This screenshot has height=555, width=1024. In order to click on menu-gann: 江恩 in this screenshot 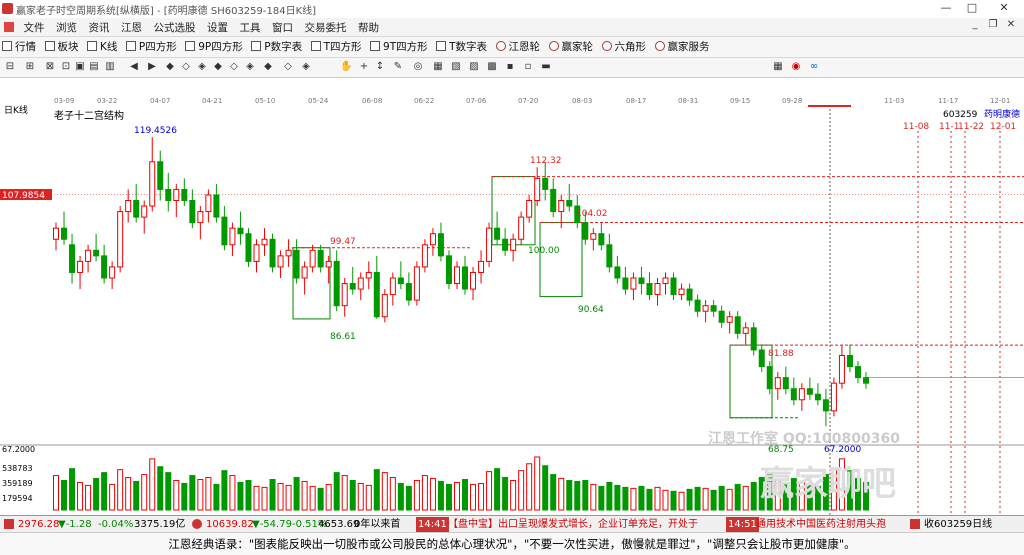, I will do `click(131, 27)`.